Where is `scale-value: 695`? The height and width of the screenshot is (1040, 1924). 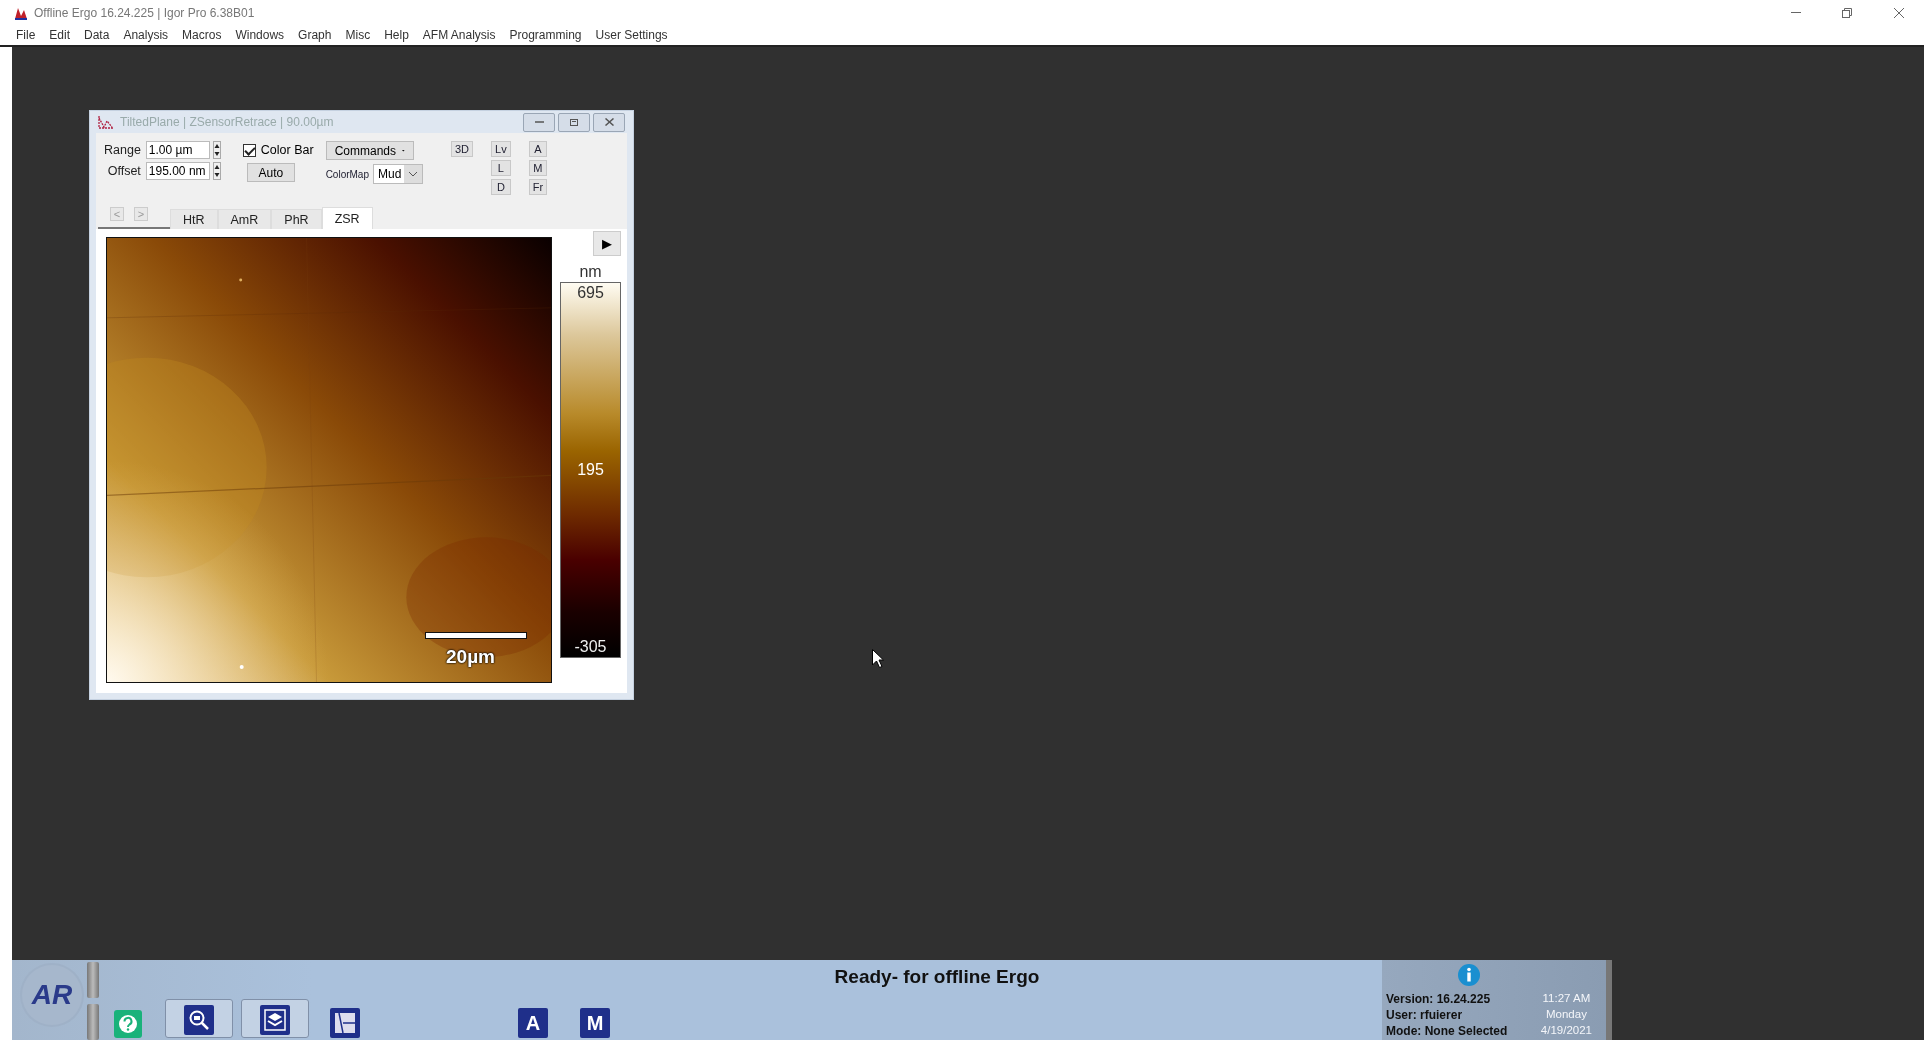
scale-value: 695 is located at coordinates (590, 293).